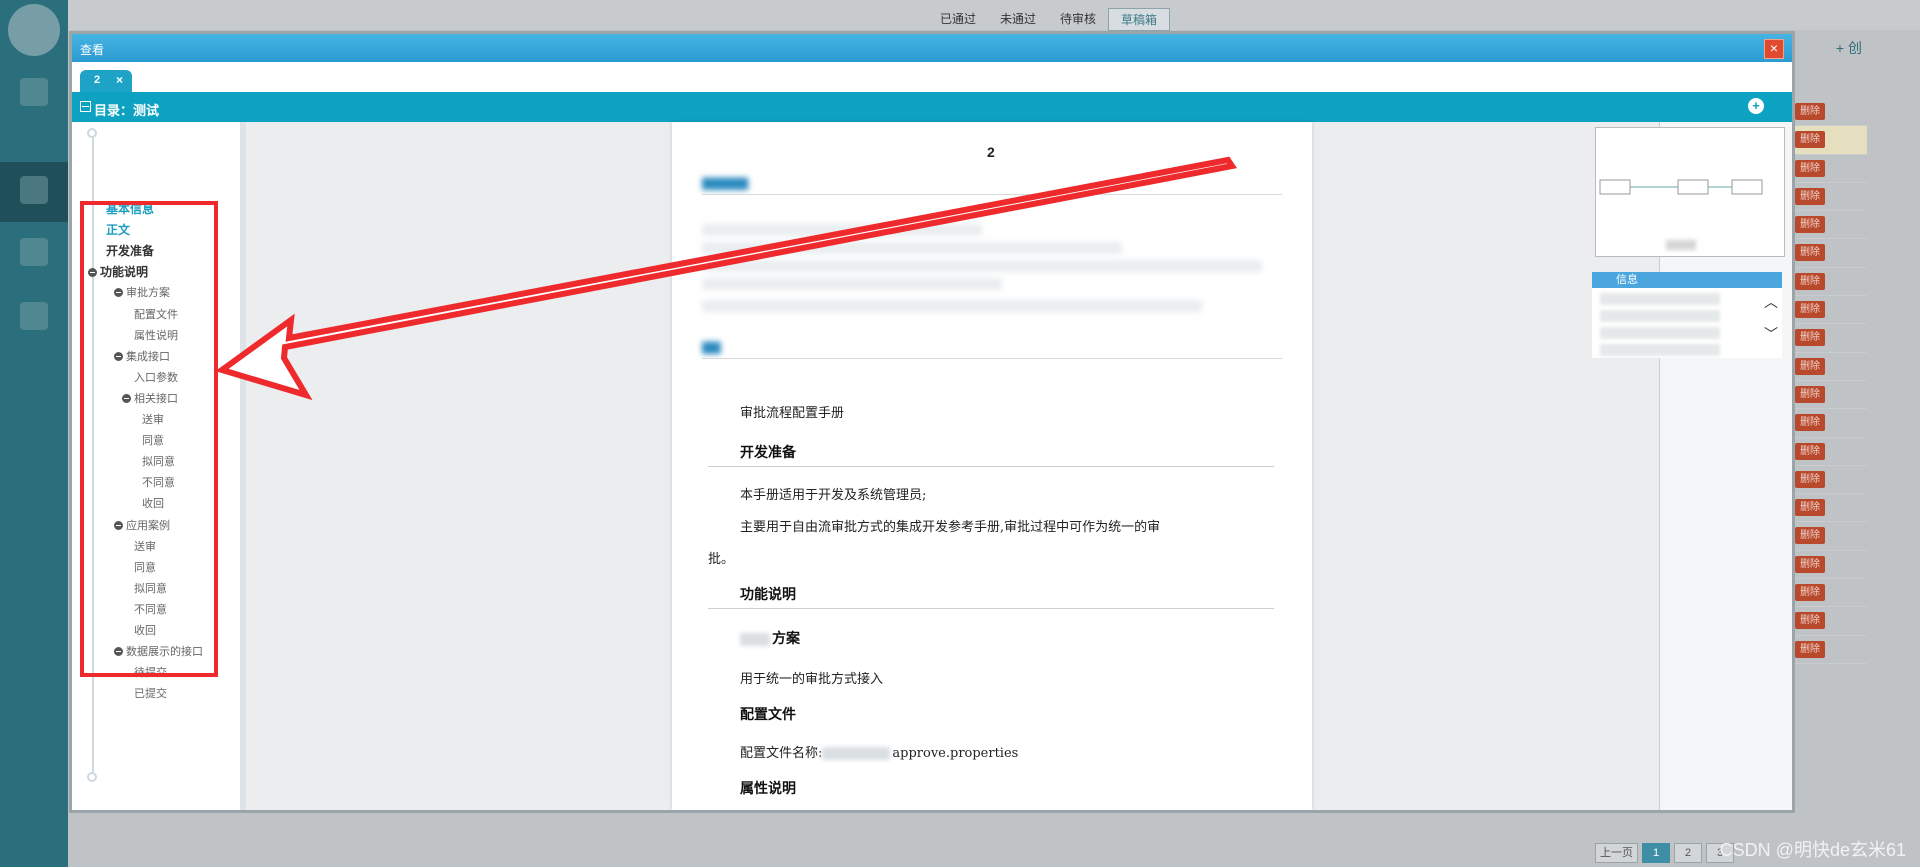  What do you see at coordinates (1681, 245) in the screenshot?
I see `redacted-label` at bounding box center [1681, 245].